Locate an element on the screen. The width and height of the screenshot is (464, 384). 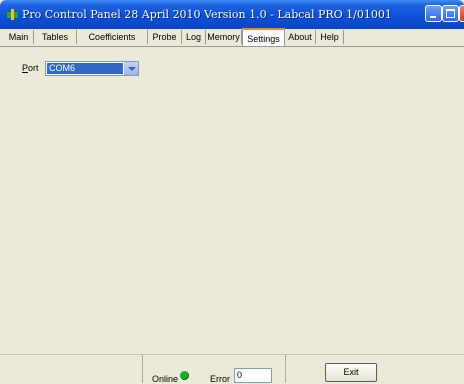
chevron-down-icon is located at coordinates (132, 69).